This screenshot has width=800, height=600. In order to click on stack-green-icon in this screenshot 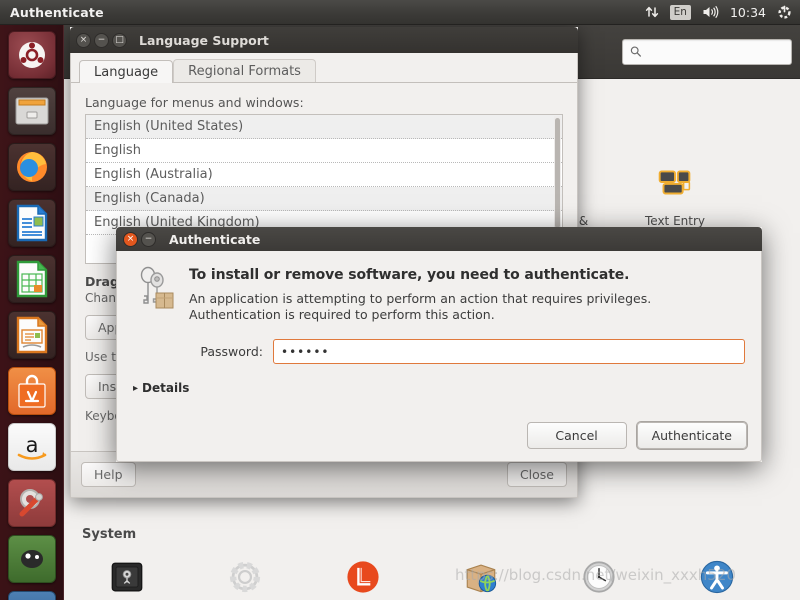, I will do `click(31, 559)`.